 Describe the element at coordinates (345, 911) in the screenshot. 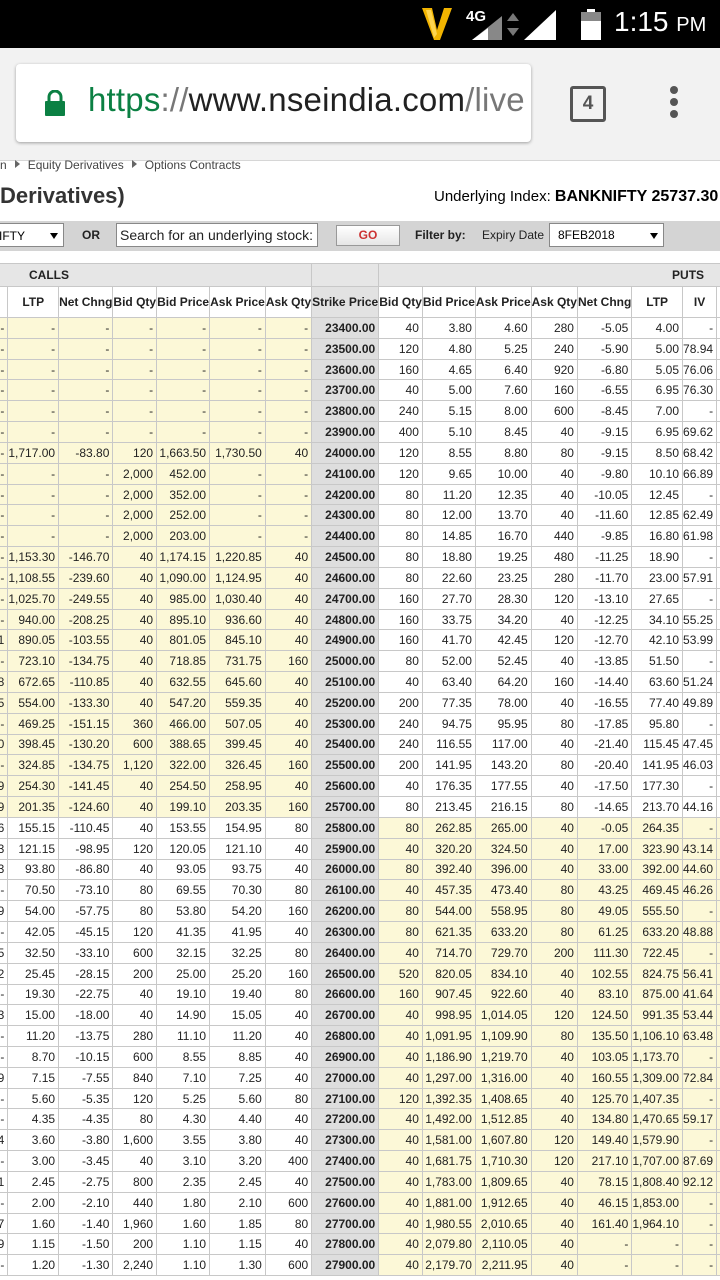

I see `strike-price-cell: 26200.00` at that location.